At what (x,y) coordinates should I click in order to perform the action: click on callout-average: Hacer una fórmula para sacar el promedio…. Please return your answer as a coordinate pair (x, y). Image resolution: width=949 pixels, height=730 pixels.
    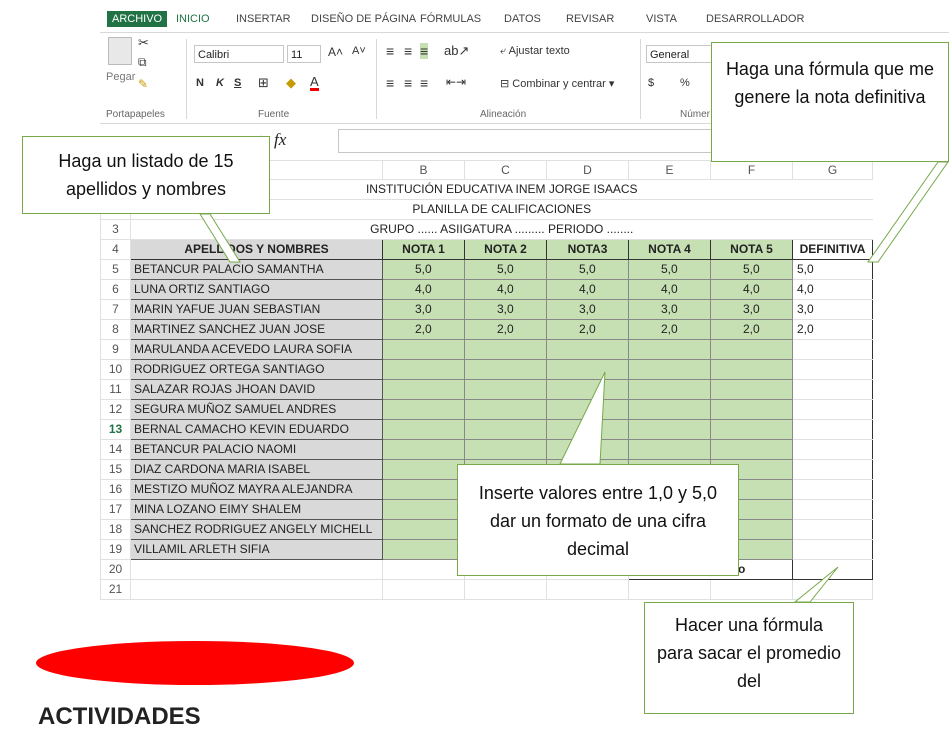
    Looking at the image, I should click on (749, 658).